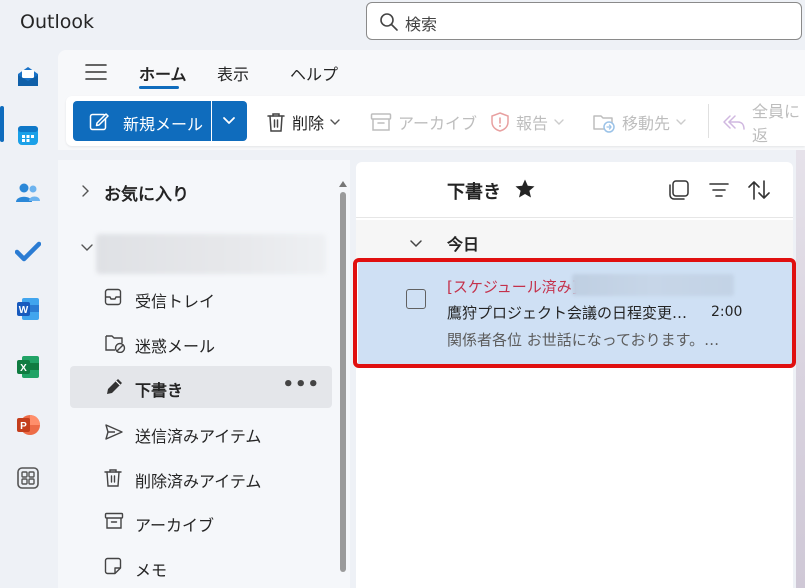 This screenshot has width=805, height=588. Describe the element at coordinates (532, 123) in the screenshot. I see `report-label: 報告` at that location.